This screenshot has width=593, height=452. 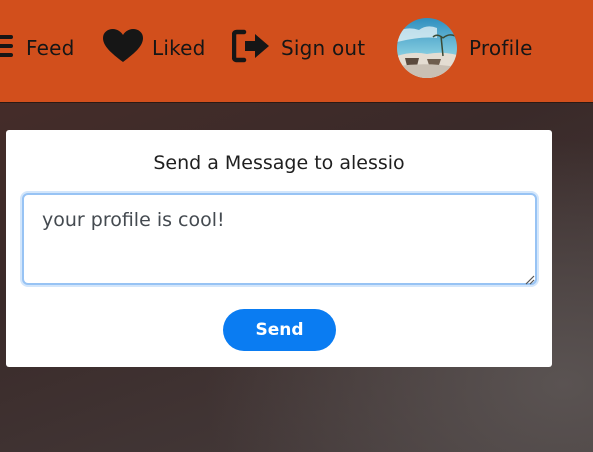 What do you see at coordinates (427, 48) in the screenshot?
I see `avatar` at bounding box center [427, 48].